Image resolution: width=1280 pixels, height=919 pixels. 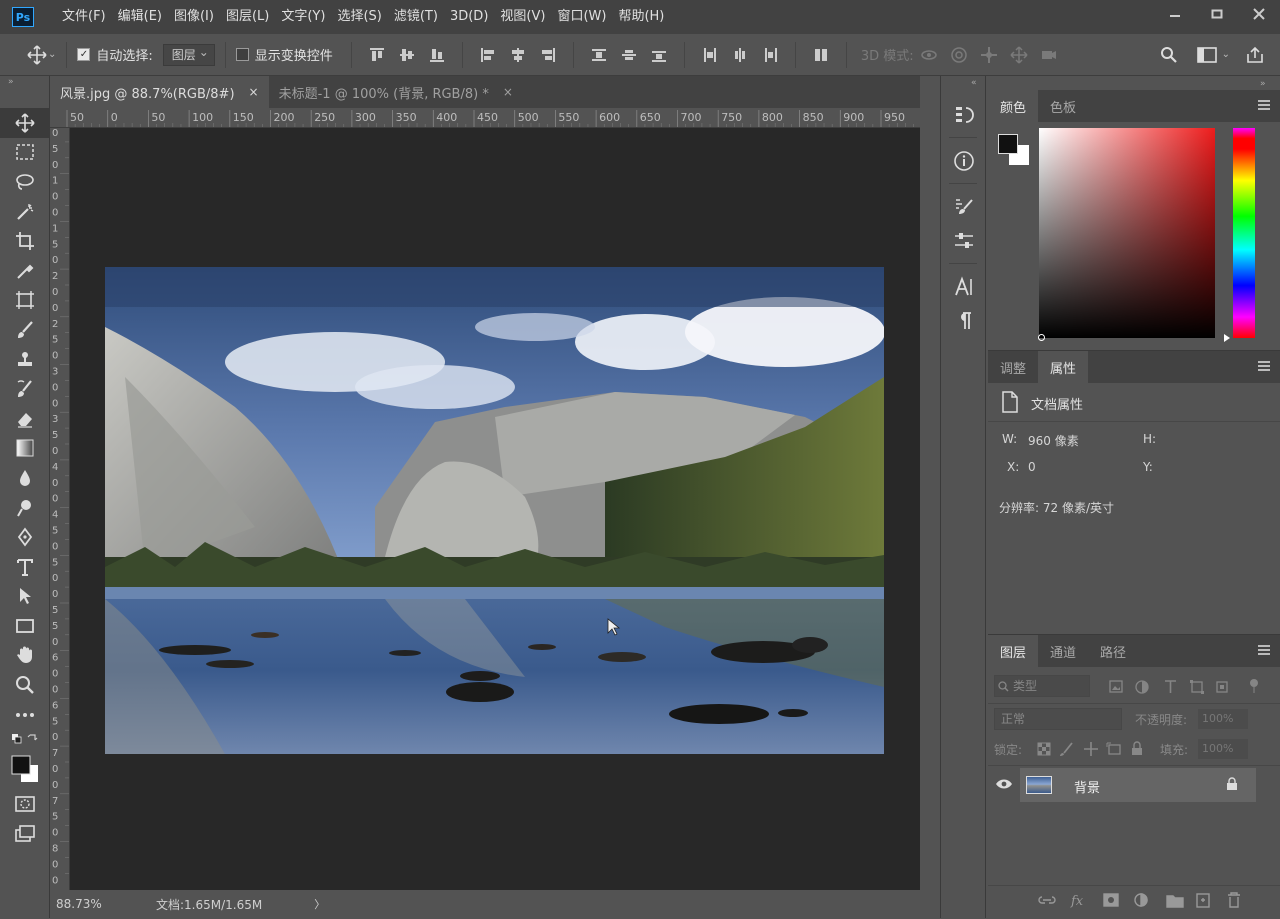 What do you see at coordinates (964, 321) in the screenshot?
I see `paragraph-panel-icon` at bounding box center [964, 321].